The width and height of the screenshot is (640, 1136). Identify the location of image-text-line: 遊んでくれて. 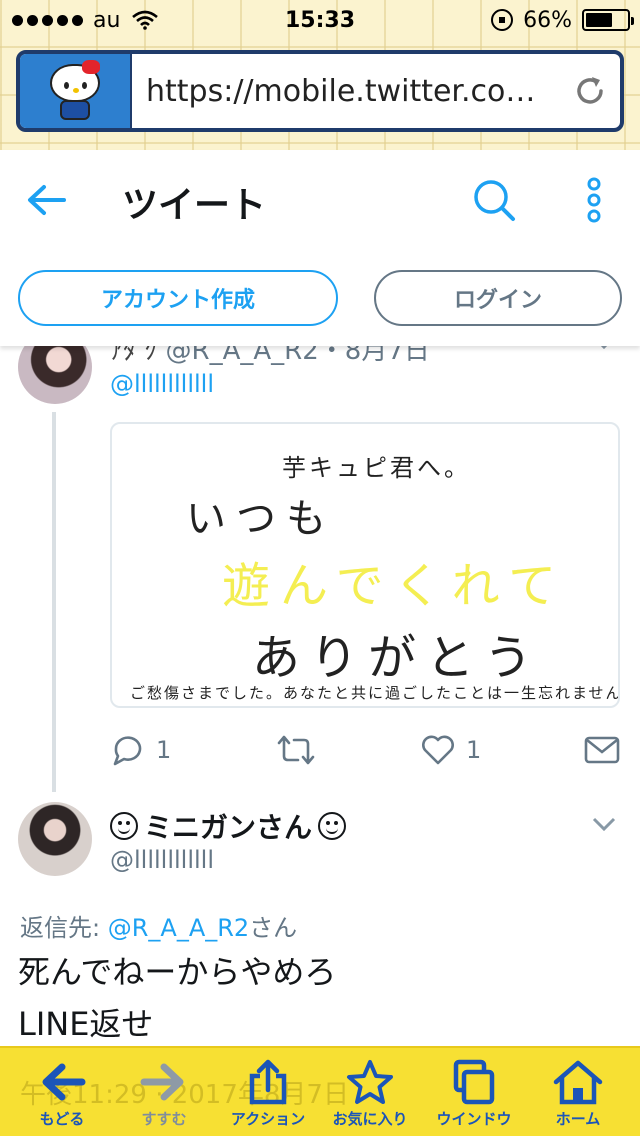
(394, 586).